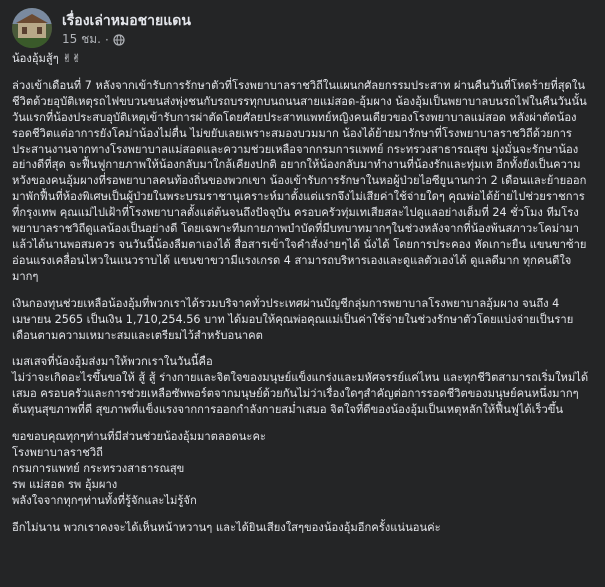 The image size is (605, 587). I want to click on globe-icon, so click(119, 39).